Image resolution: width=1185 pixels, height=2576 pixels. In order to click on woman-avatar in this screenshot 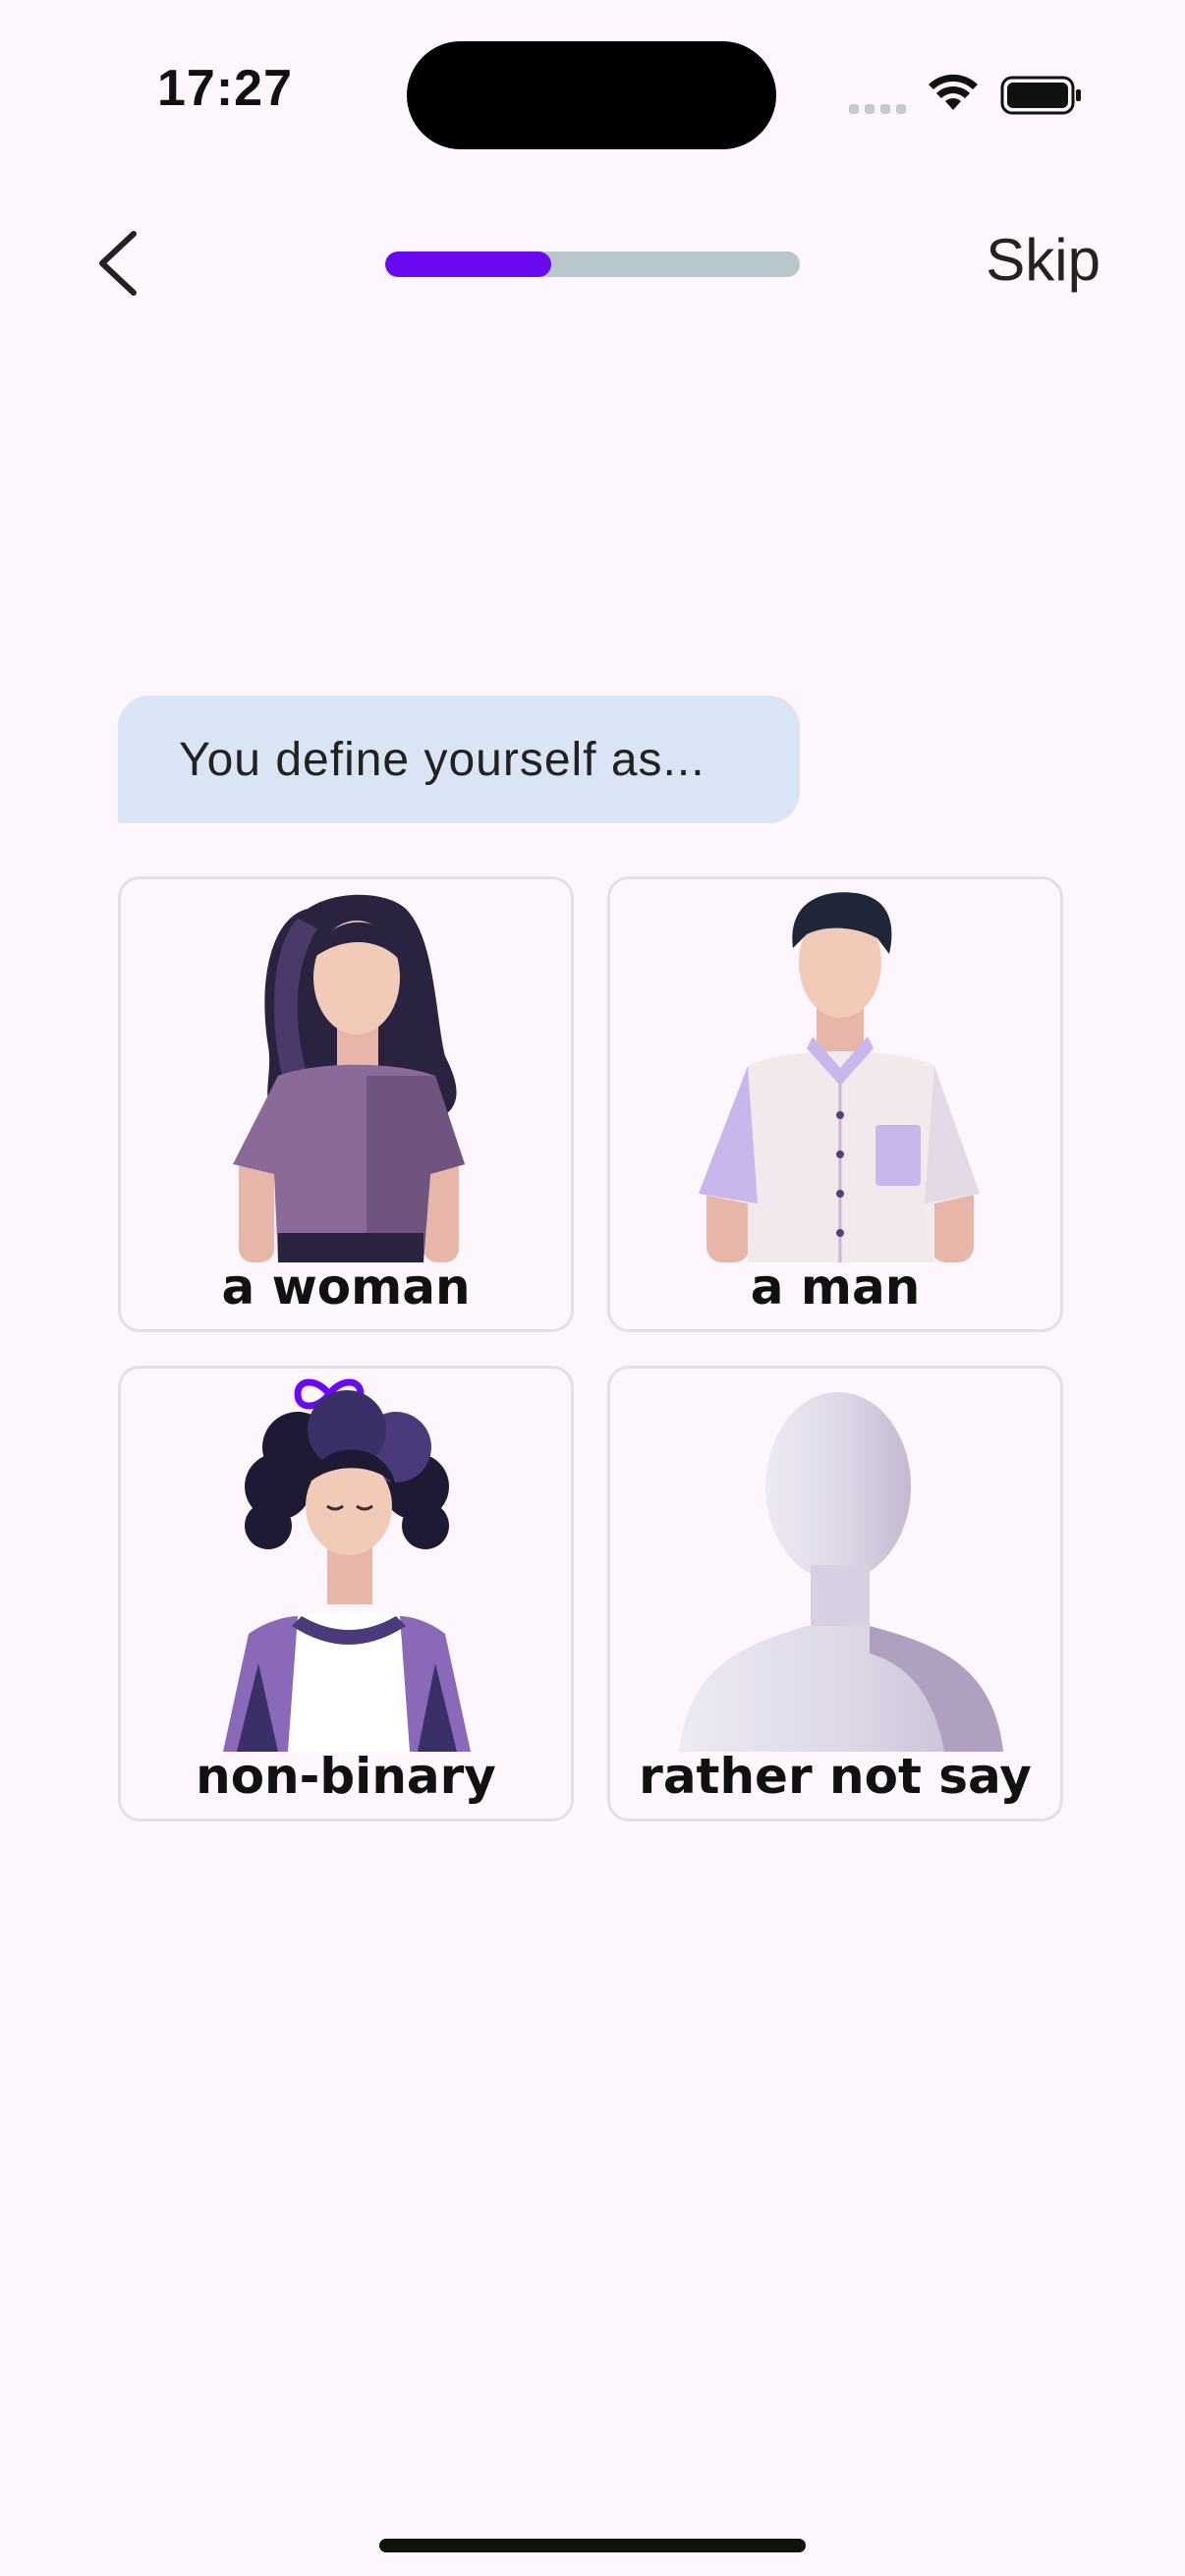, I will do `click(349, 1078)`.